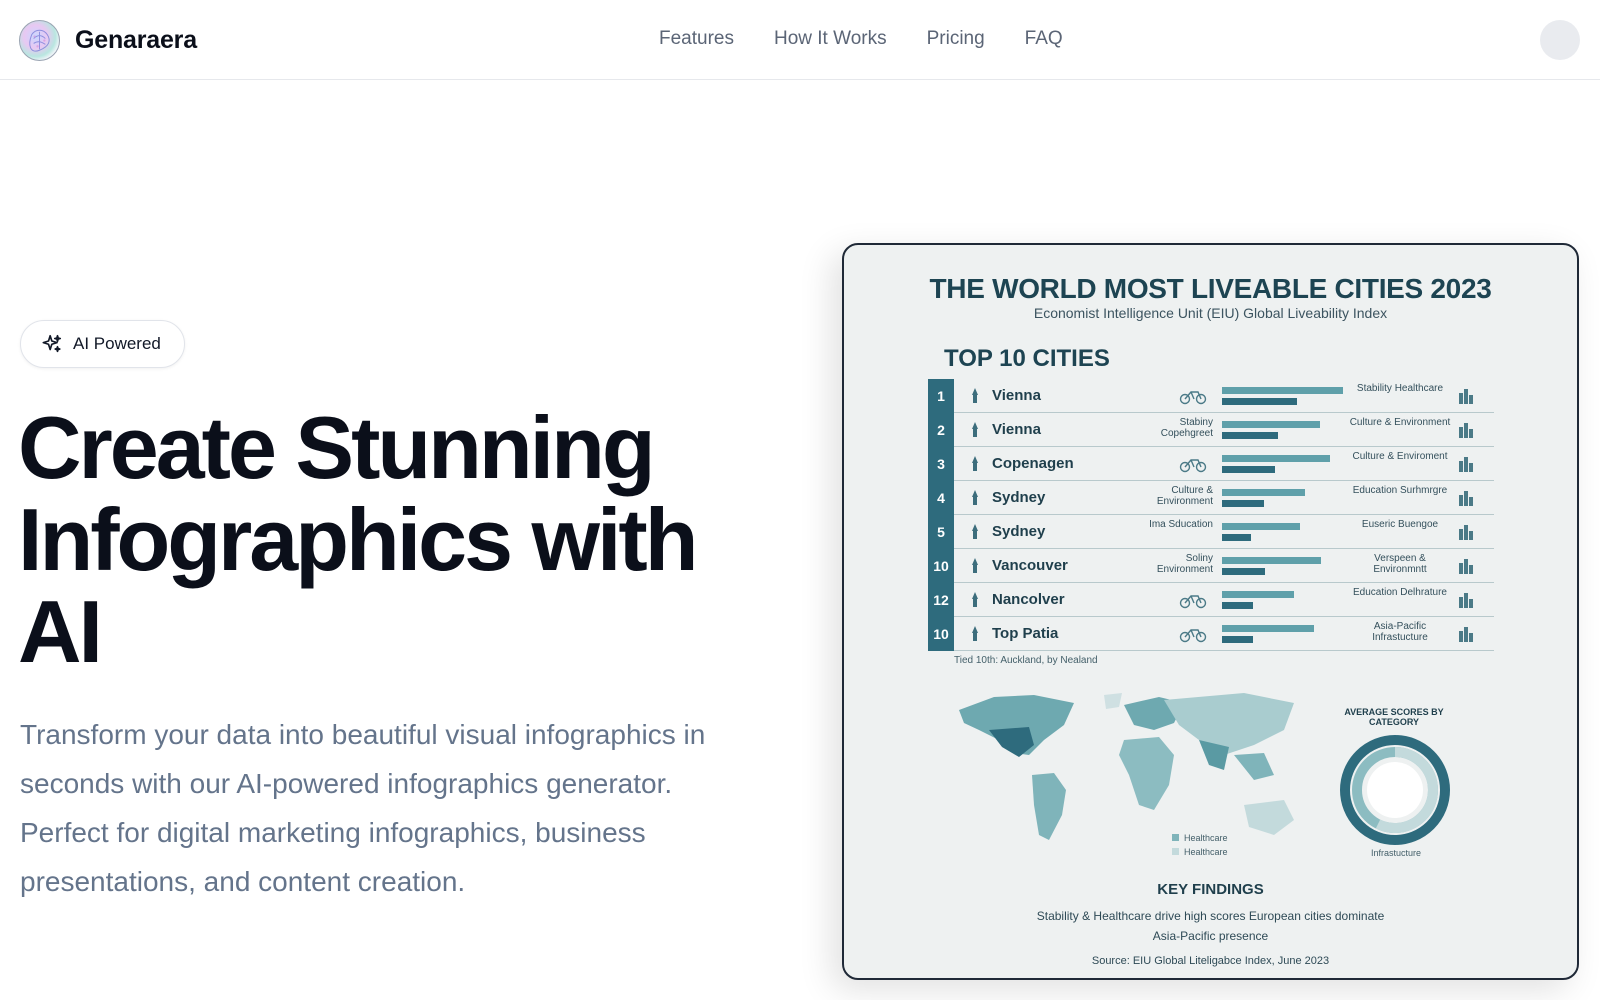  I want to click on hero-title-line: AI, so click(60, 631).